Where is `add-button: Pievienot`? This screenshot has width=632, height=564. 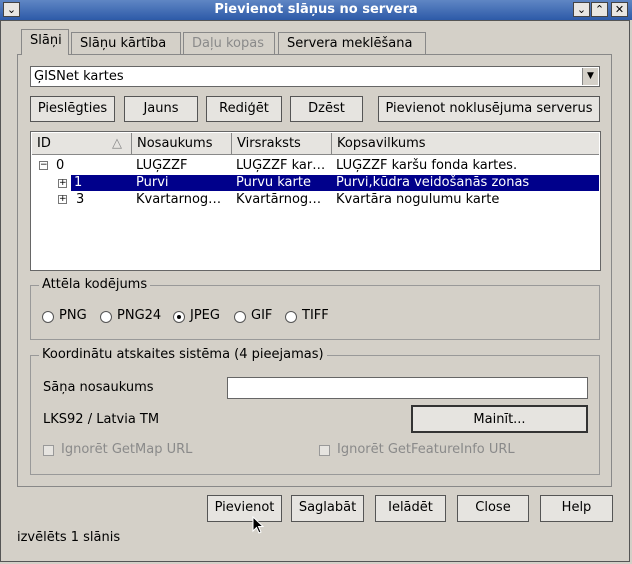
add-button: Pievienot is located at coordinates (244, 508).